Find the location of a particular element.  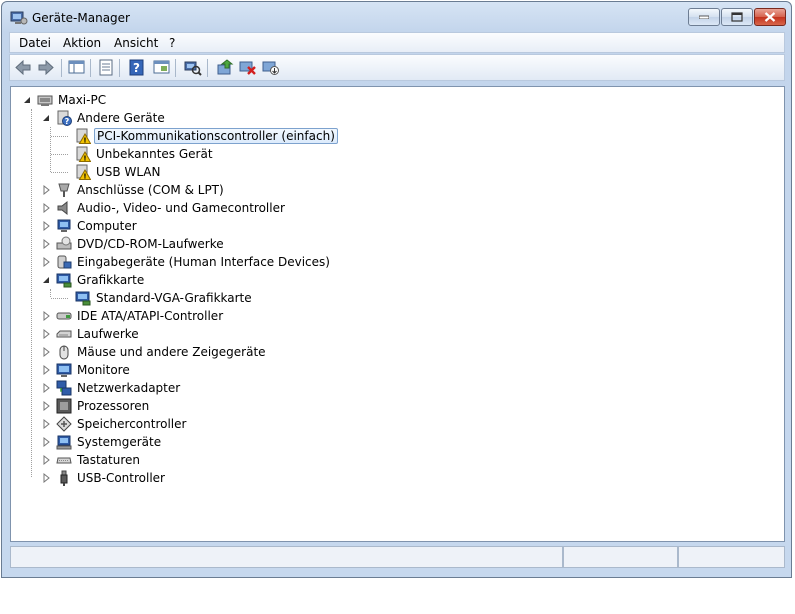

minimize-icon is located at coordinates (704, 17).